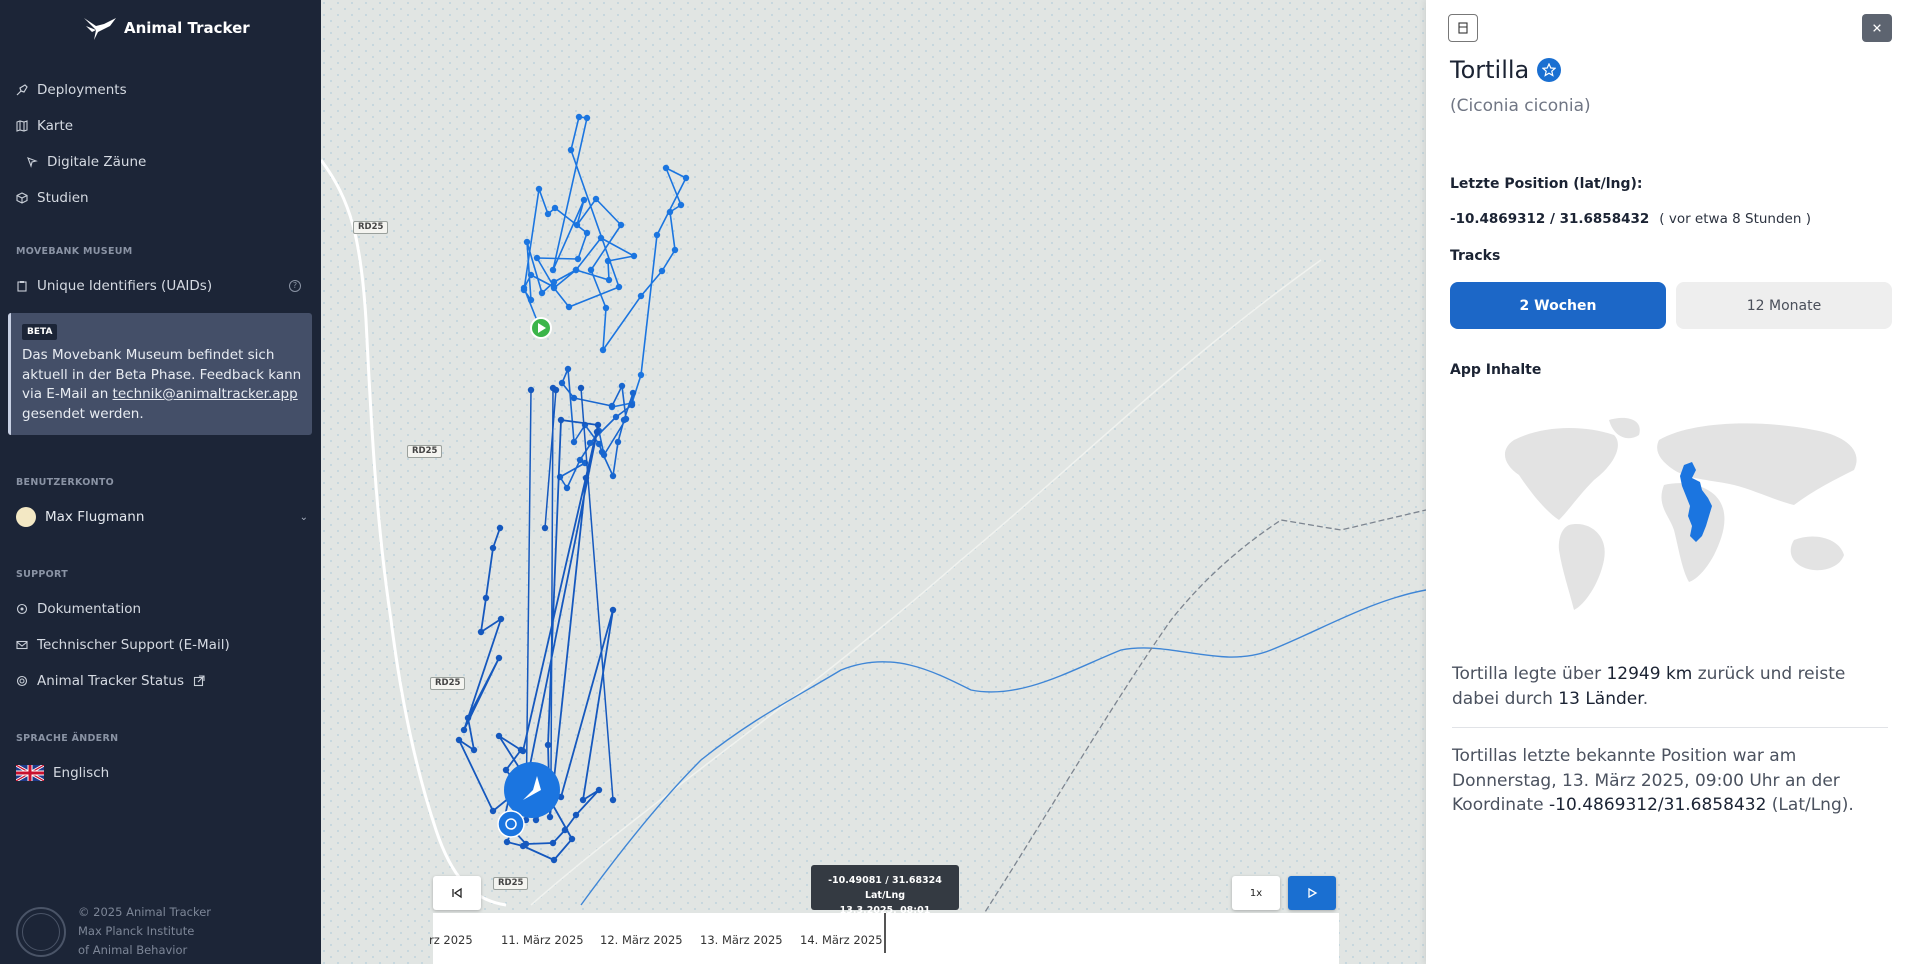  What do you see at coordinates (1256, 893) in the screenshot?
I see `speed-button: 1x` at bounding box center [1256, 893].